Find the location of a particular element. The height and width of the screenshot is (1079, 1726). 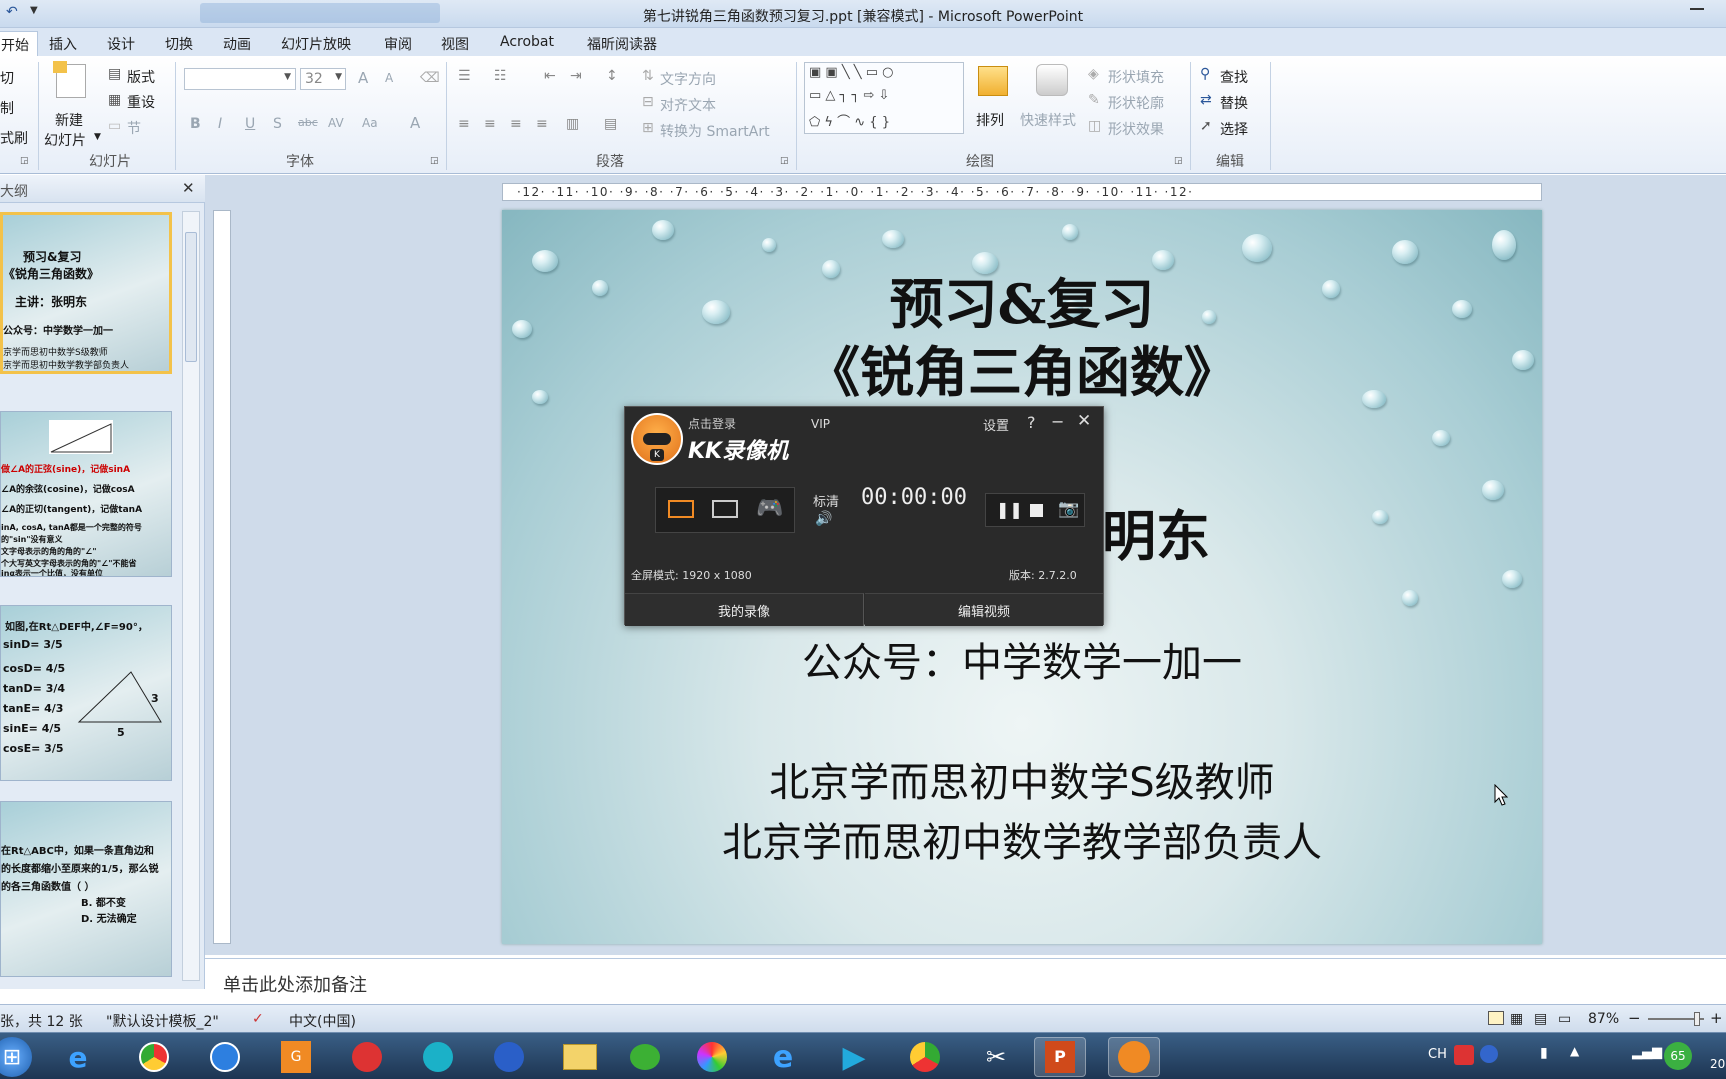

ie-alt-icon: e is located at coordinates (783, 1057).